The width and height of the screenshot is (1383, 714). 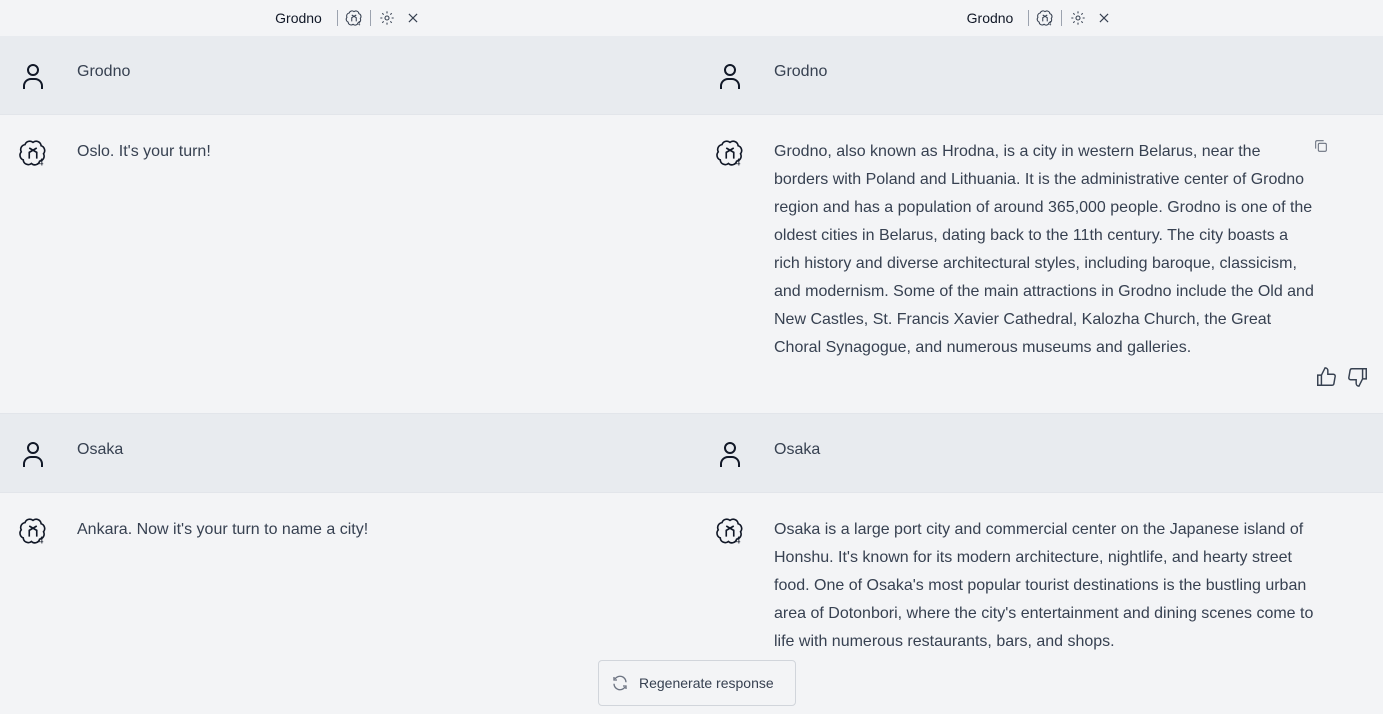 What do you see at coordinates (144, 151) in the screenshot?
I see `message-text: Oslo. It's your turn!` at bounding box center [144, 151].